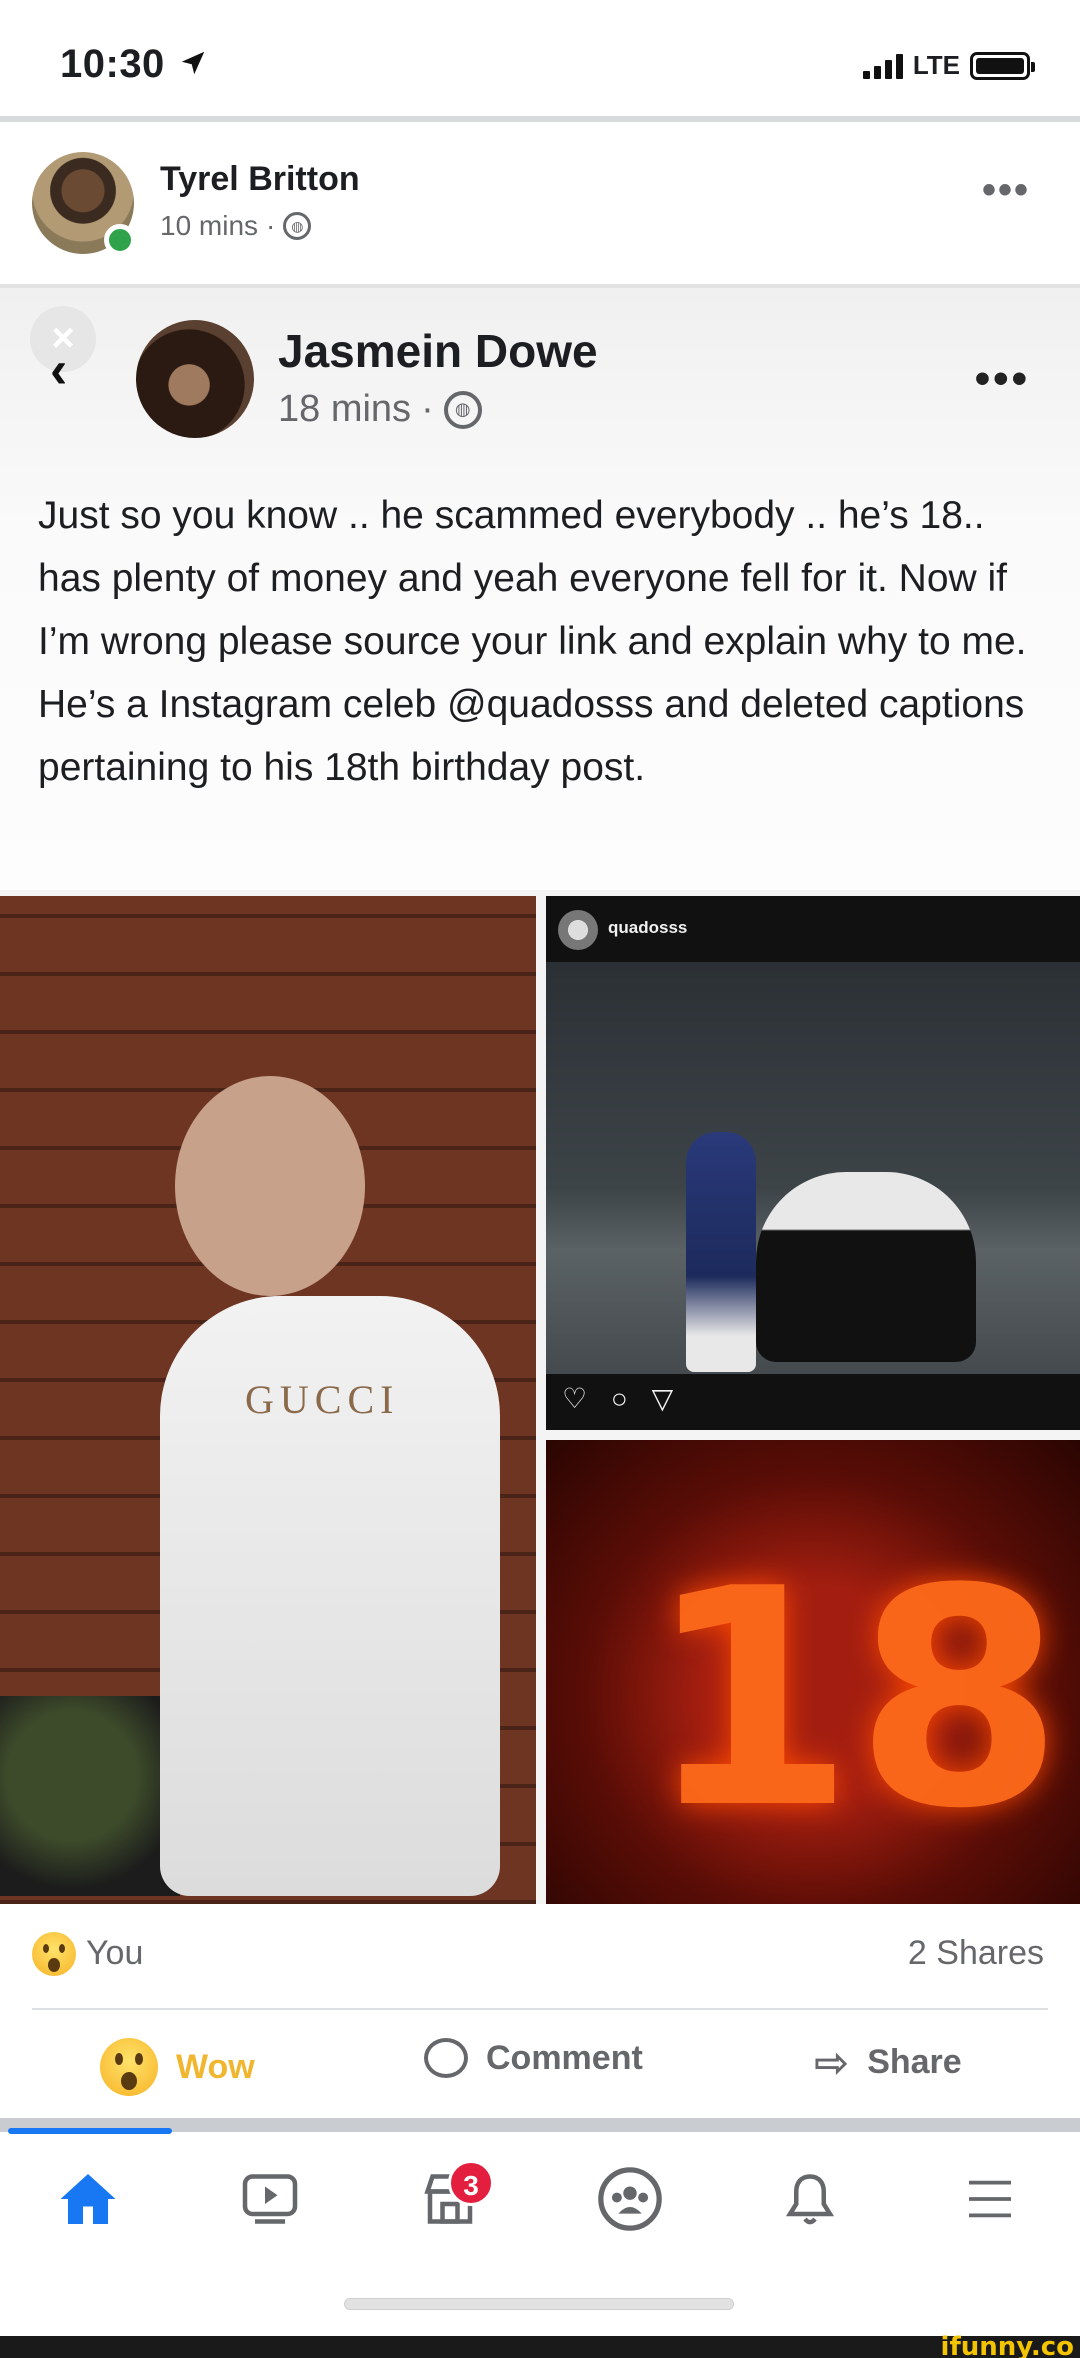  Describe the element at coordinates (539, 2304) in the screenshot. I see `home-indicator` at that location.